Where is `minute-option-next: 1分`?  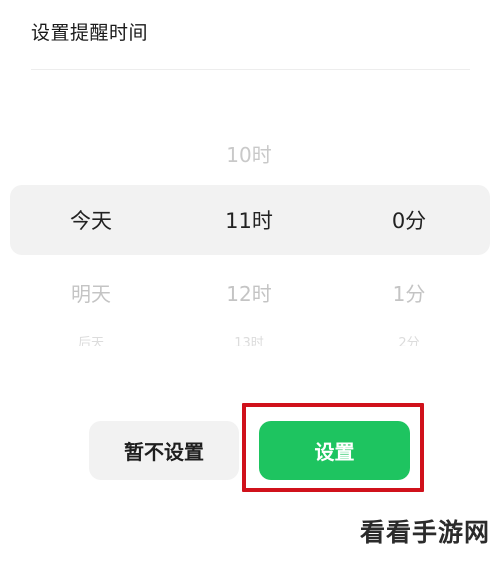 minute-option-next: 1分 is located at coordinates (409, 292).